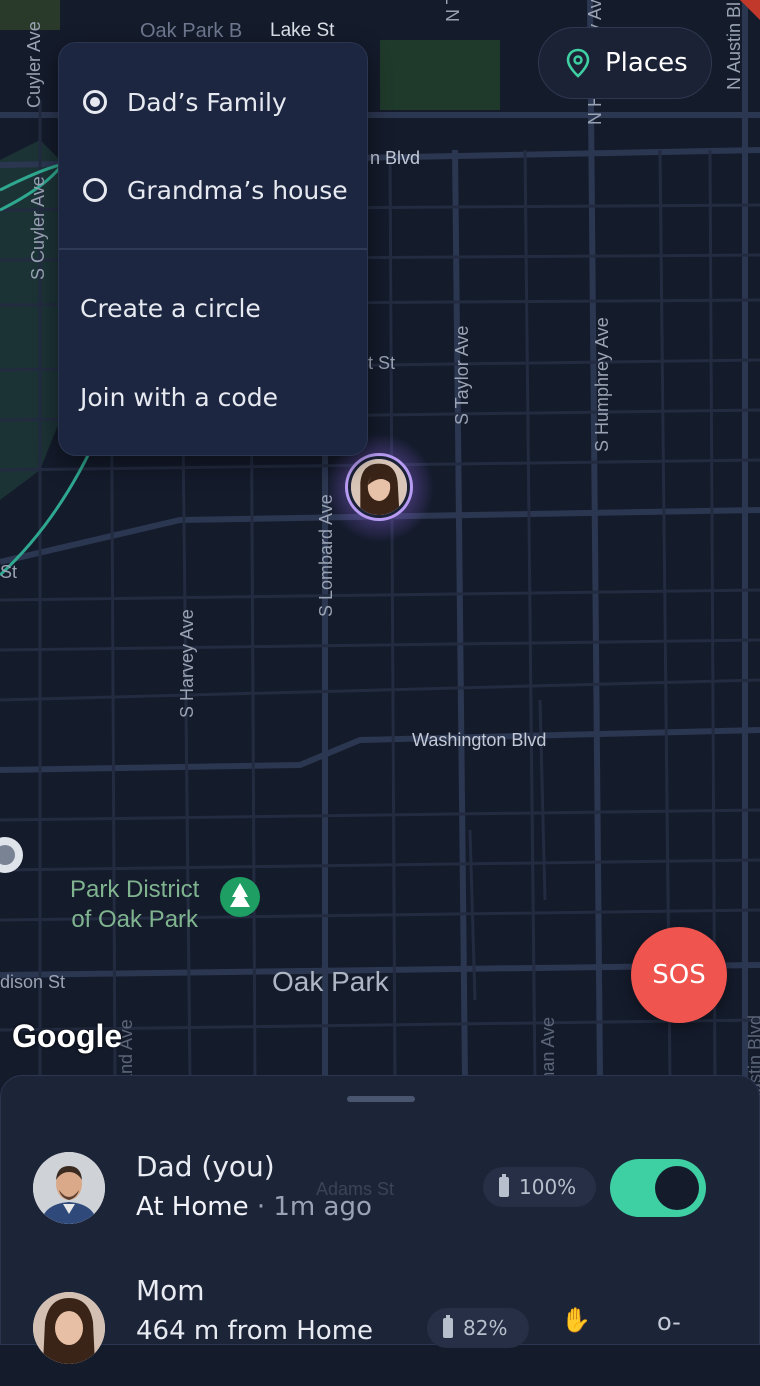  I want to click on map-label-s-harvey: S Harvey Ave, so click(187, 663).